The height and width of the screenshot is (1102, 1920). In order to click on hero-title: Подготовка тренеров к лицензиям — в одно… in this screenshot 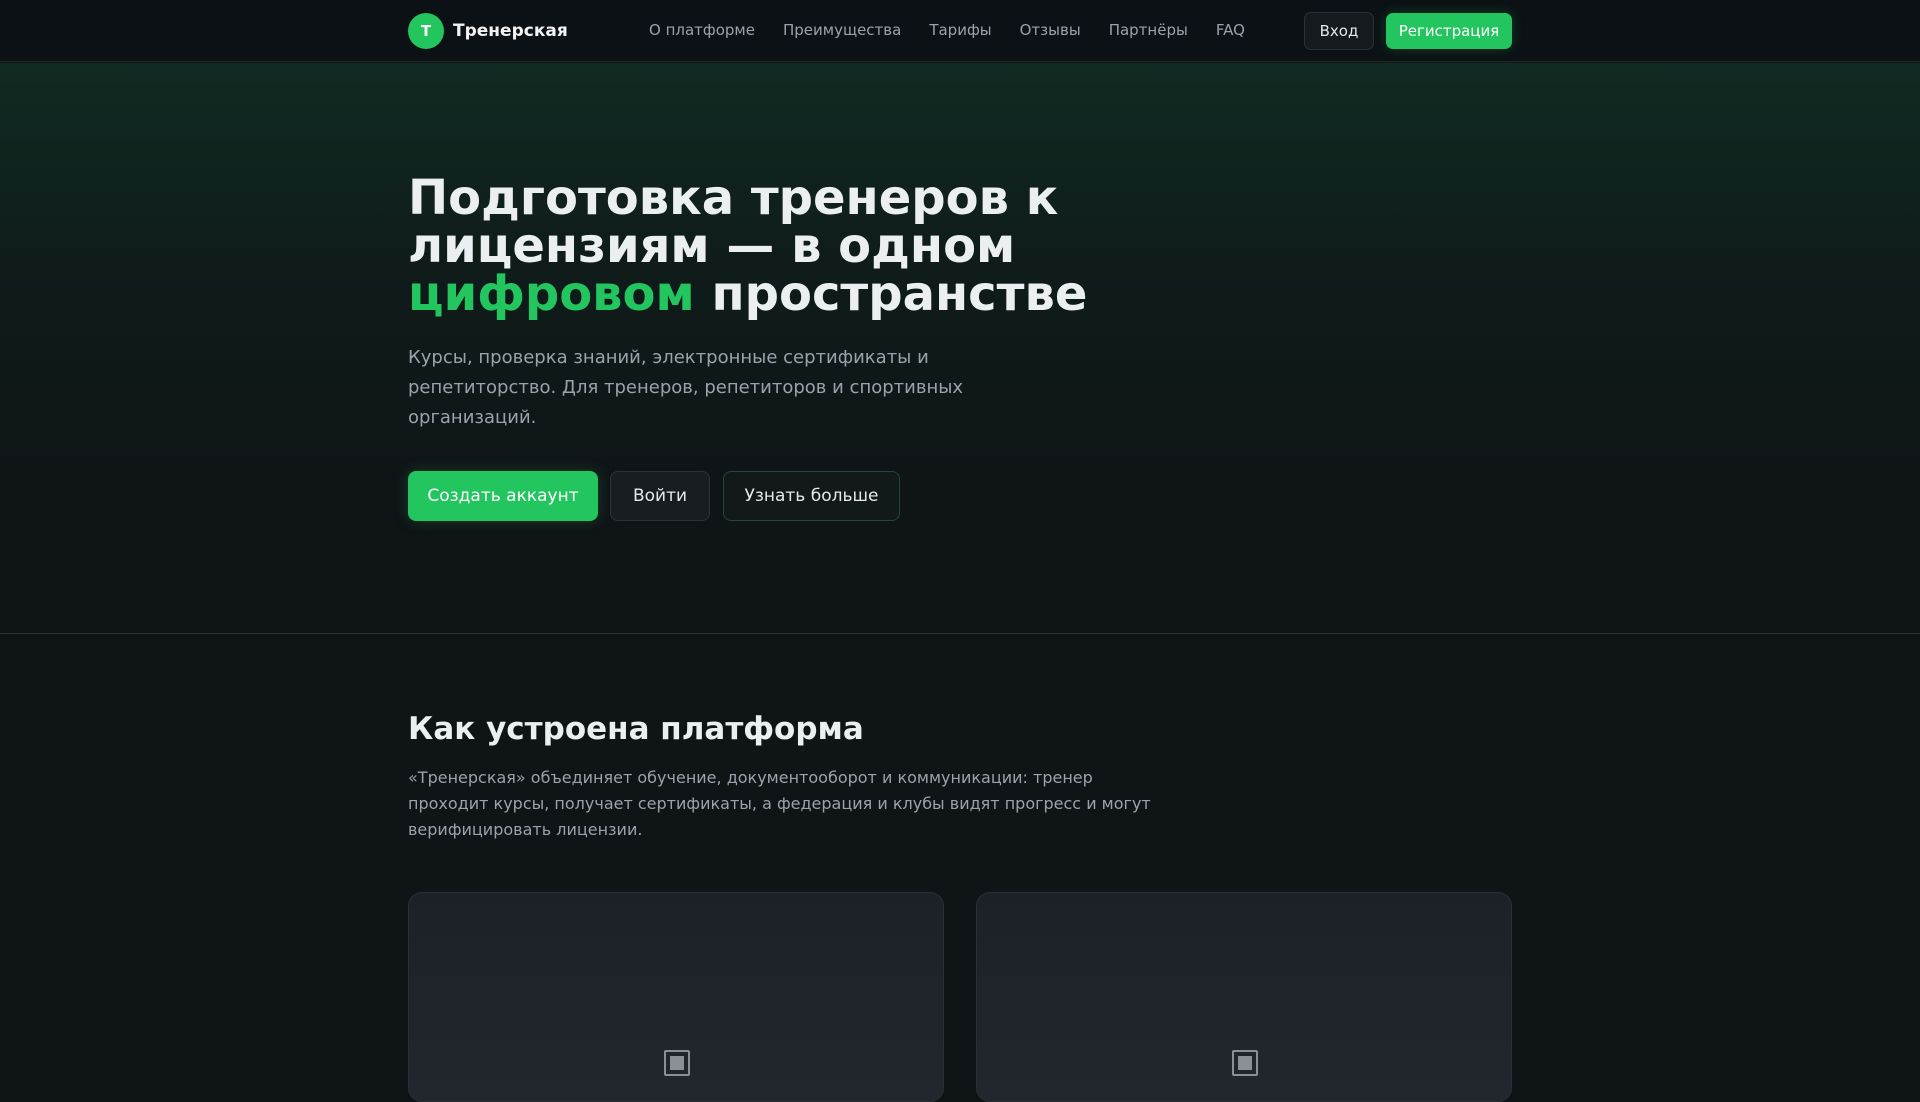, I will do `click(768, 246)`.